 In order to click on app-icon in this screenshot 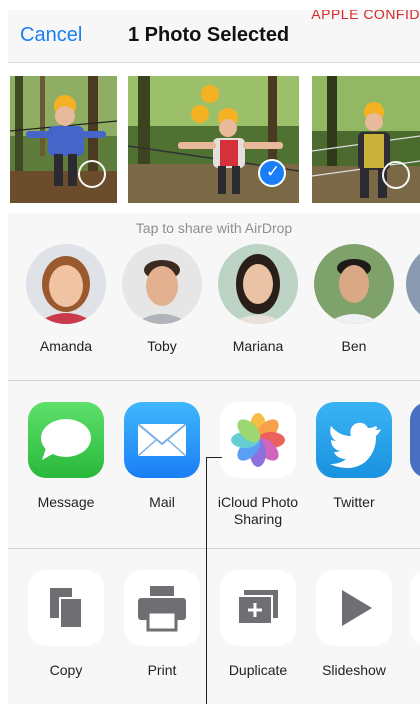, I will do `click(415, 440)`.